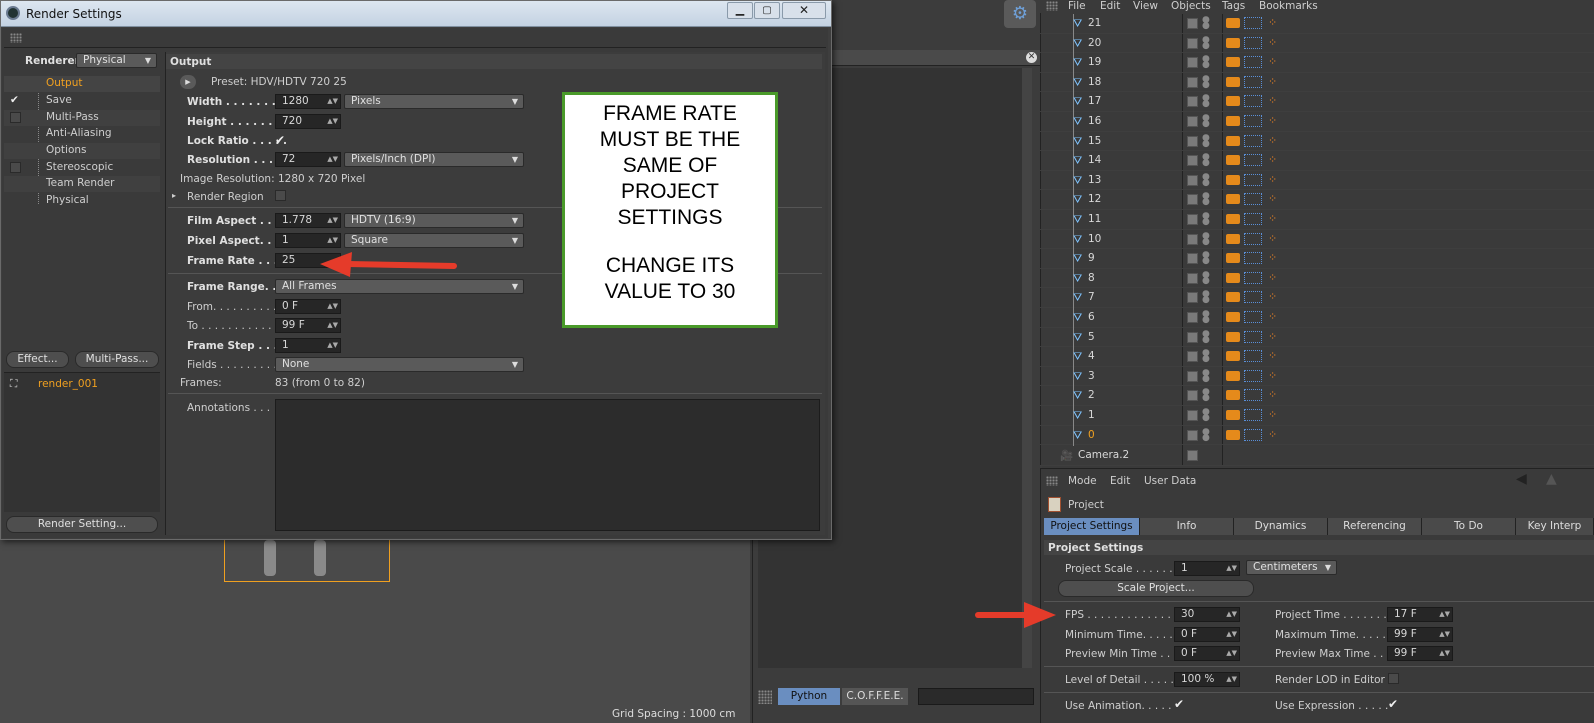 The height and width of the screenshot is (723, 1594). I want to click on nav-item-multipass: Multi-Pass, so click(82, 118).